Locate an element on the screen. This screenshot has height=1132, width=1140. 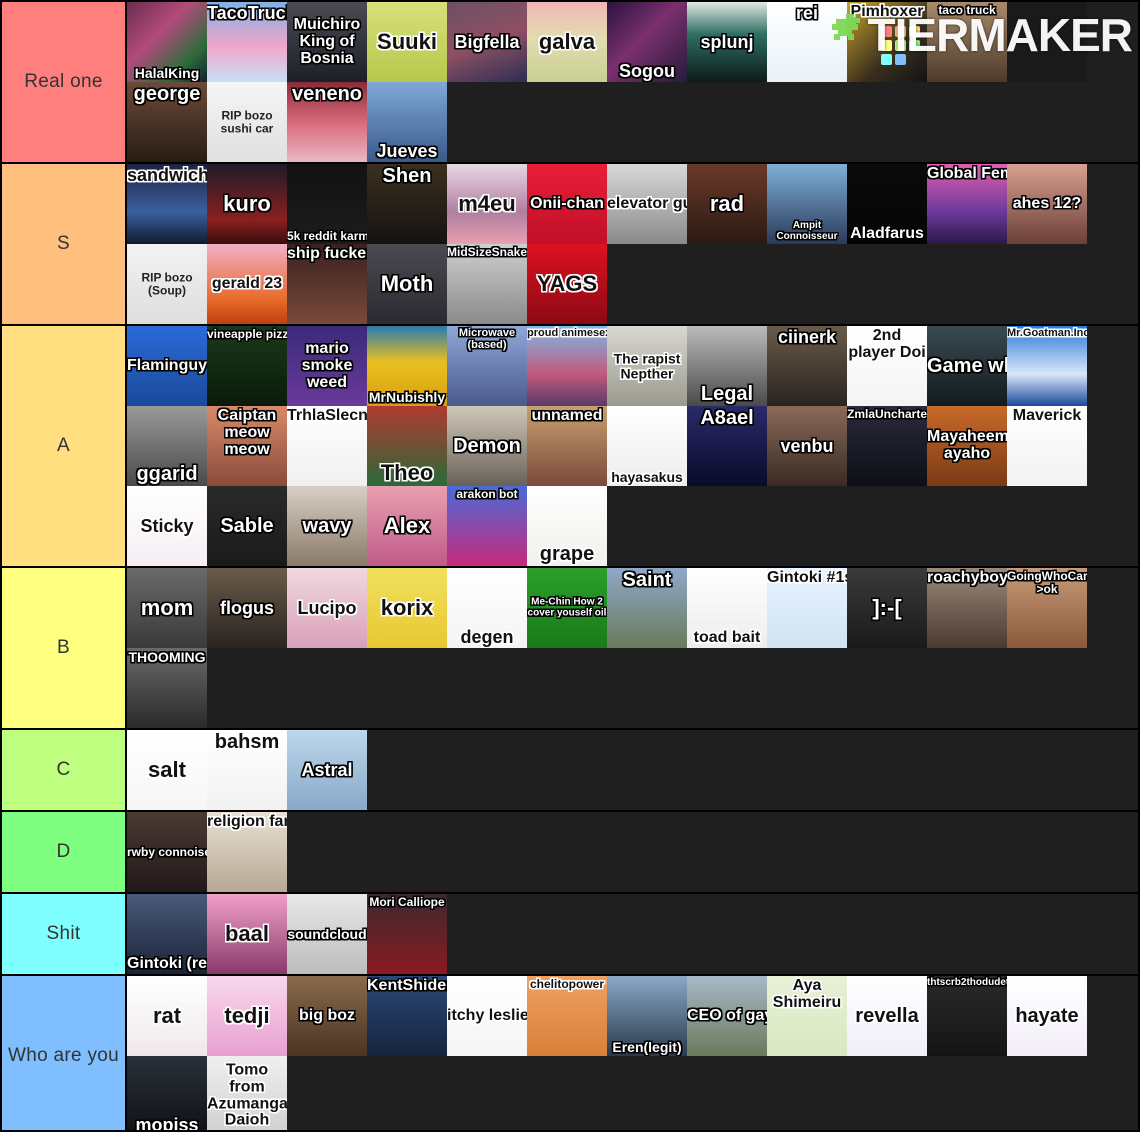
tier-item: grape is located at coordinates (567, 526).